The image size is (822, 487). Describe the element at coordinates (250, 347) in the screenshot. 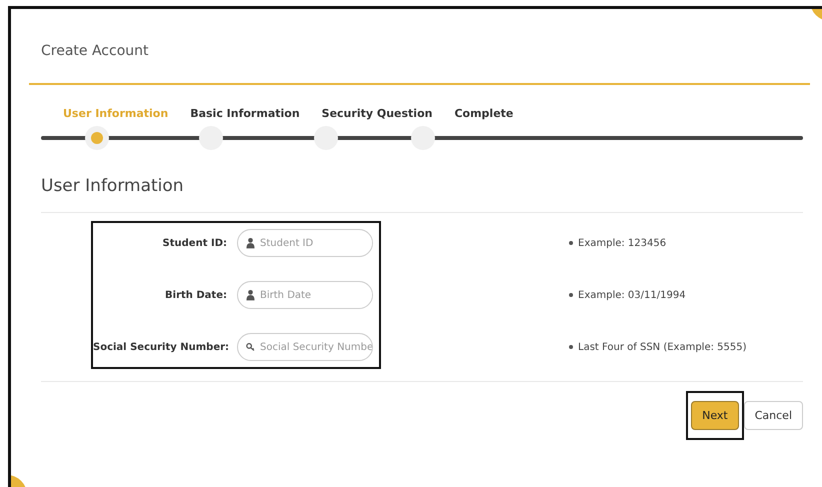

I see `key-icon` at that location.